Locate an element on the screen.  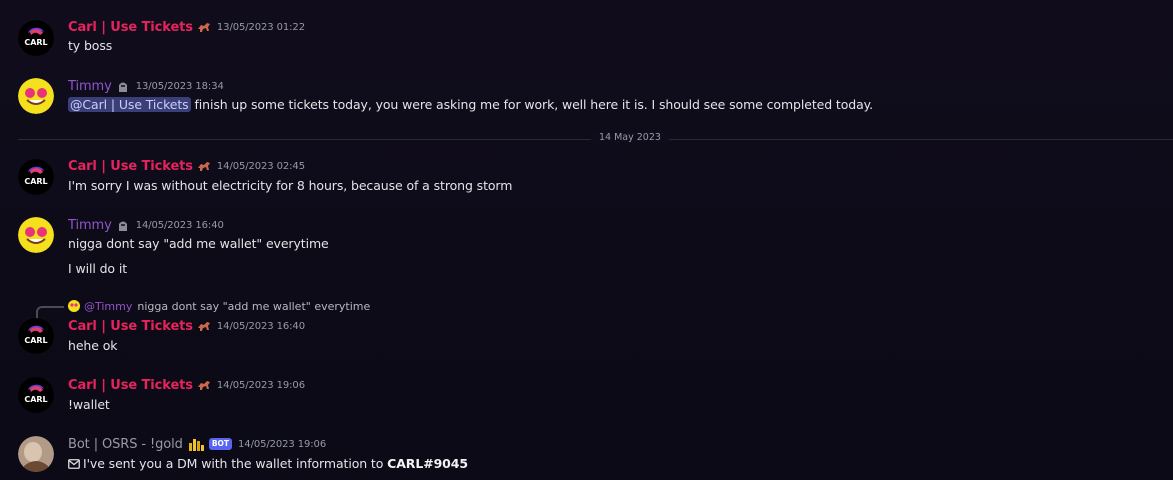
message-text: I will do it is located at coordinates (98, 268).